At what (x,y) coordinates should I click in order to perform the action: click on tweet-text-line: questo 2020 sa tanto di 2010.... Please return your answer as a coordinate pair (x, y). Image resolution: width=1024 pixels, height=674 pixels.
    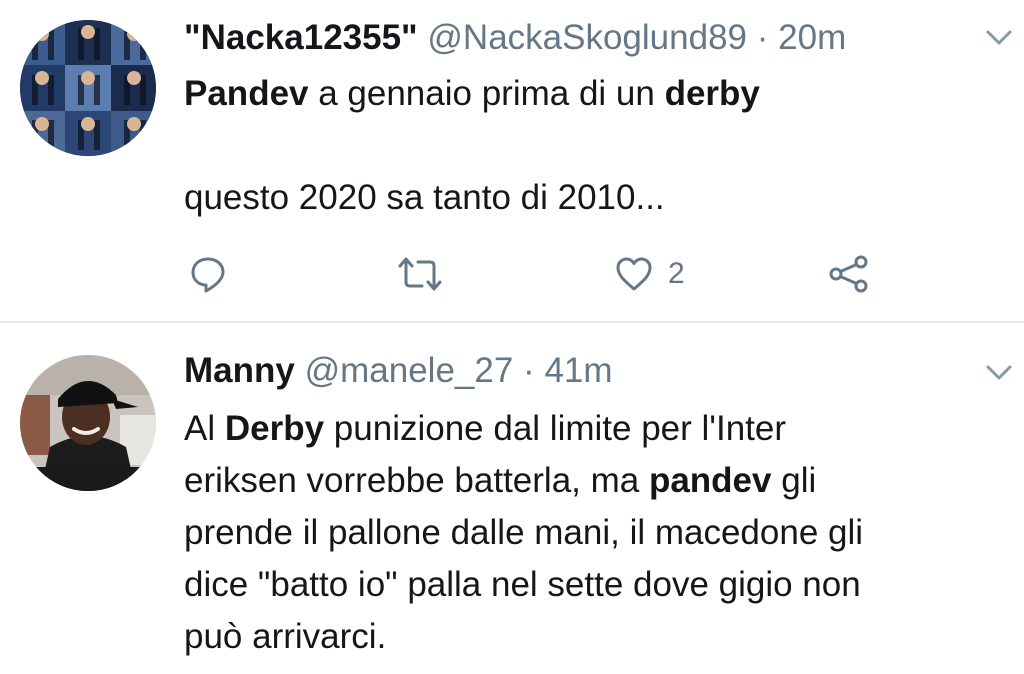
    Looking at the image, I should click on (594, 198).